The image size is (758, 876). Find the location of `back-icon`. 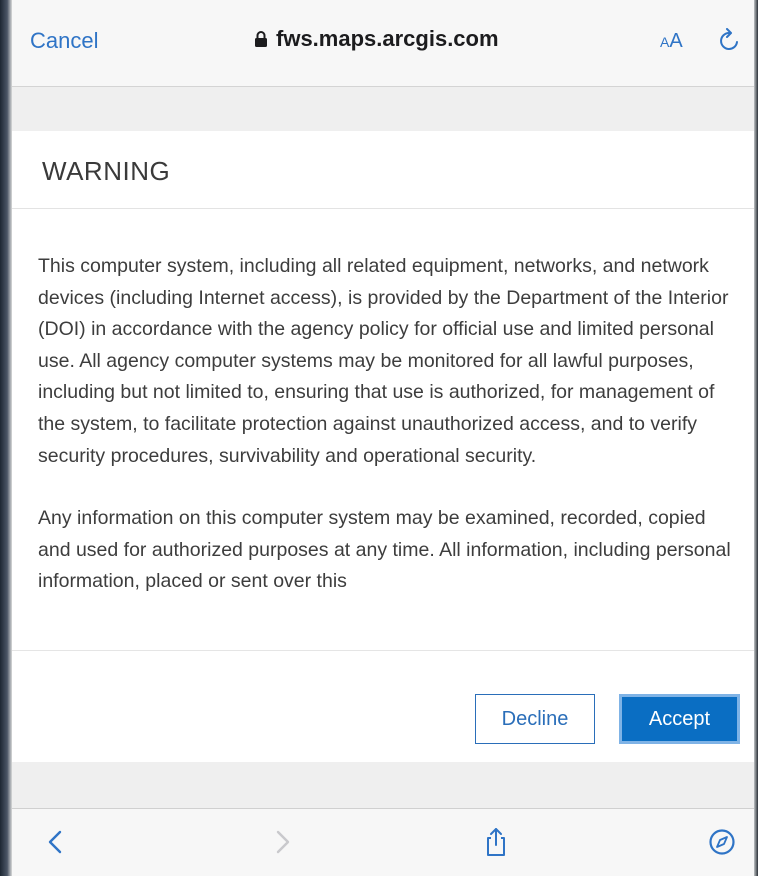

back-icon is located at coordinates (56, 842).